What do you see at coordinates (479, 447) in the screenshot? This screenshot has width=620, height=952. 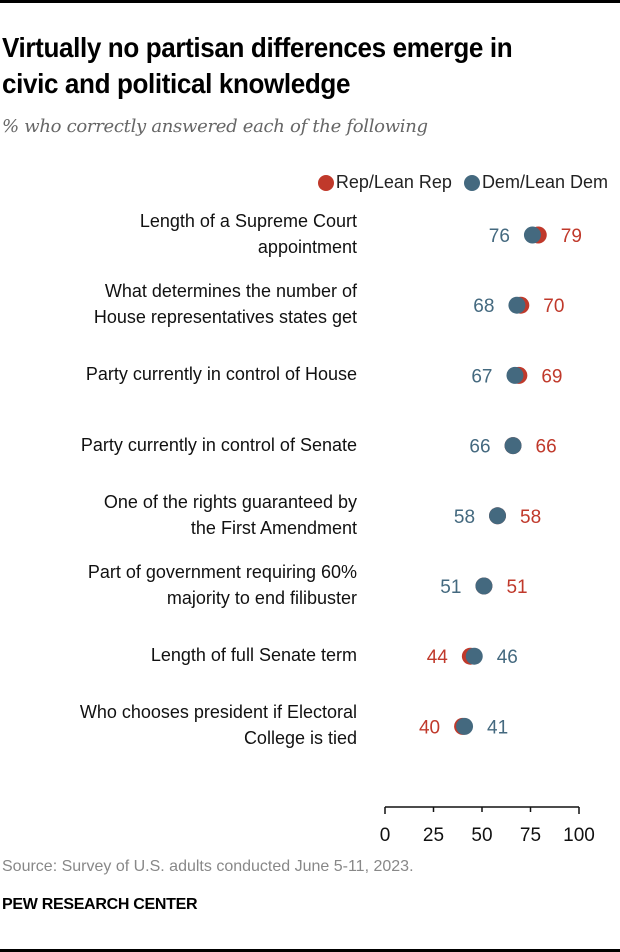 I see `dem-value-label: 66` at bounding box center [479, 447].